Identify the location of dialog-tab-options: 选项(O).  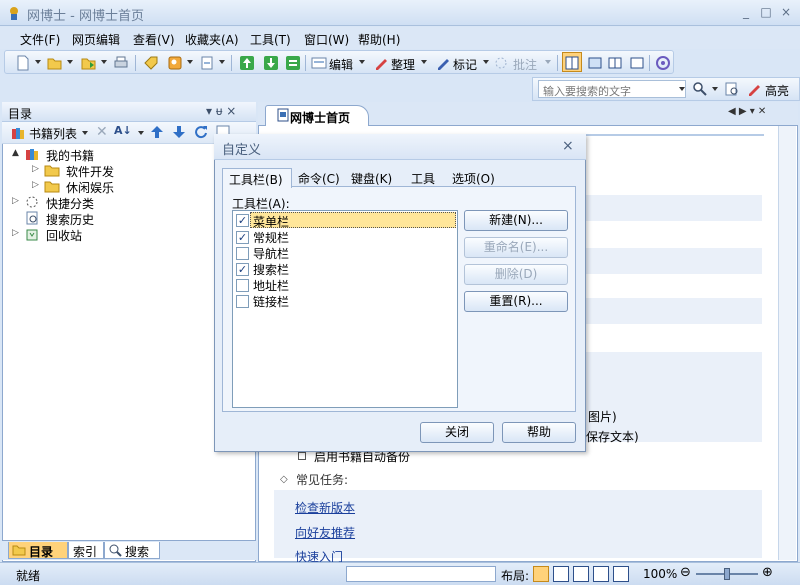
(473, 178).